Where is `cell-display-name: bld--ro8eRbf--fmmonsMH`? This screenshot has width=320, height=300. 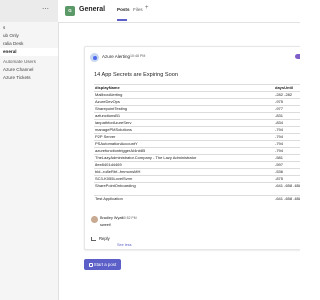 cell-display-name: bld--ro8eRbf--fmmonsMH is located at coordinates (184, 172).